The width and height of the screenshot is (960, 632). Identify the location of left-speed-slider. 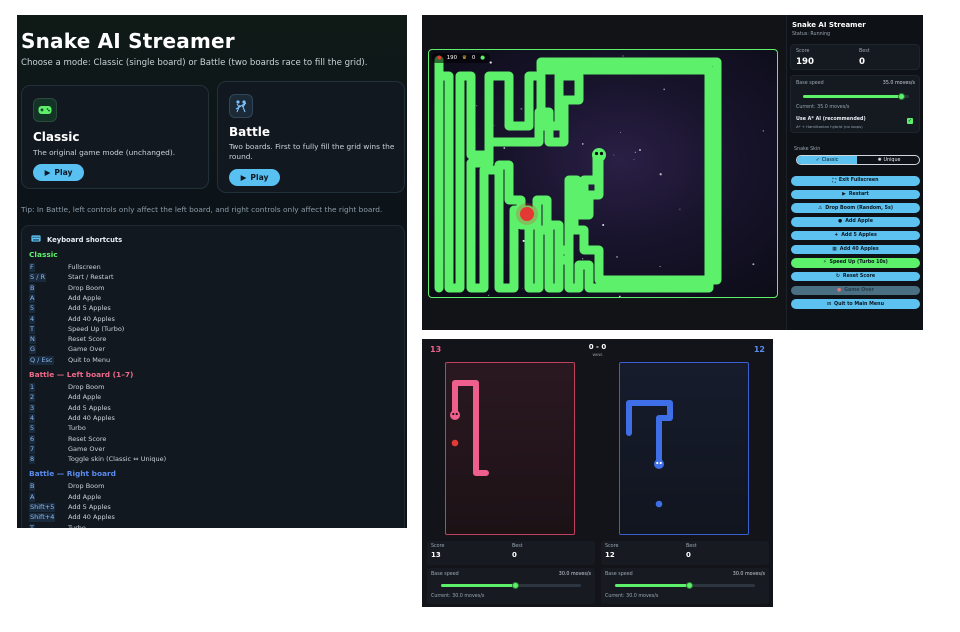
(511, 585).